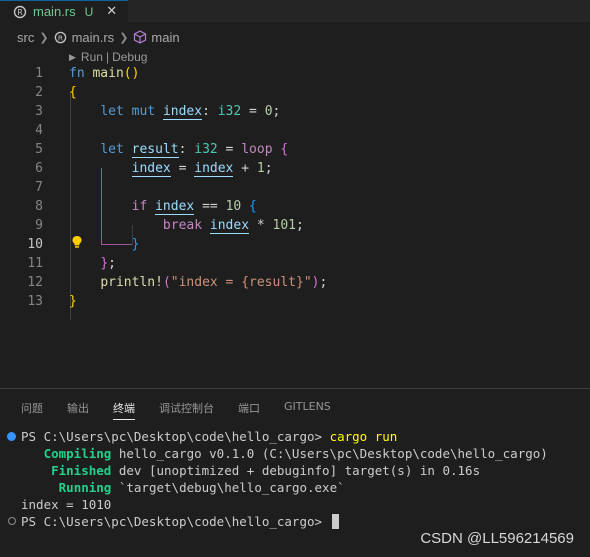 This screenshot has width=590, height=557. What do you see at coordinates (124, 410) in the screenshot?
I see `tab-terminal: 终端` at bounding box center [124, 410].